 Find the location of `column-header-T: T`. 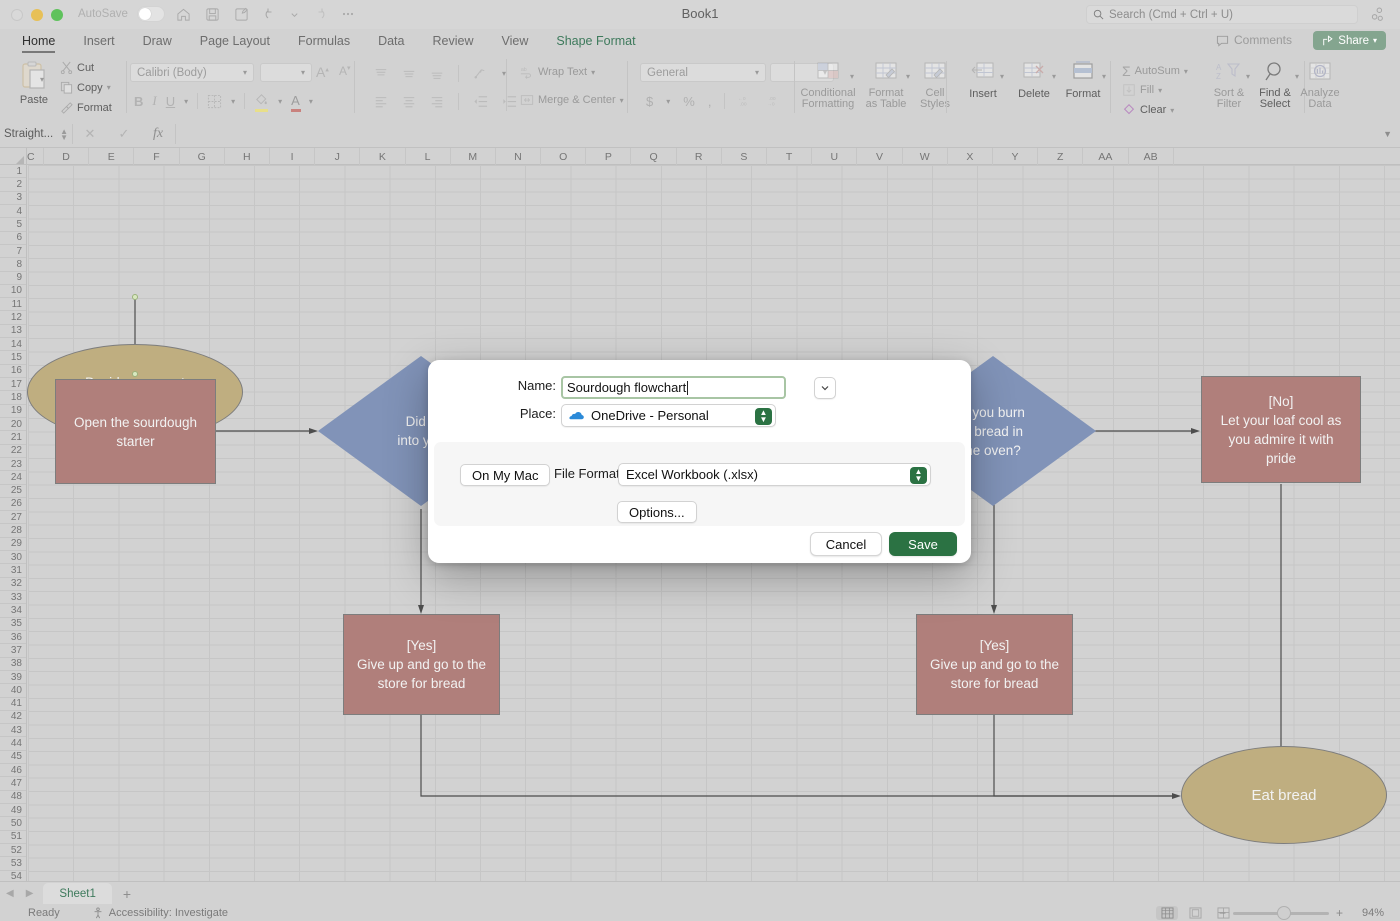

column-header-T: T is located at coordinates (790, 156).